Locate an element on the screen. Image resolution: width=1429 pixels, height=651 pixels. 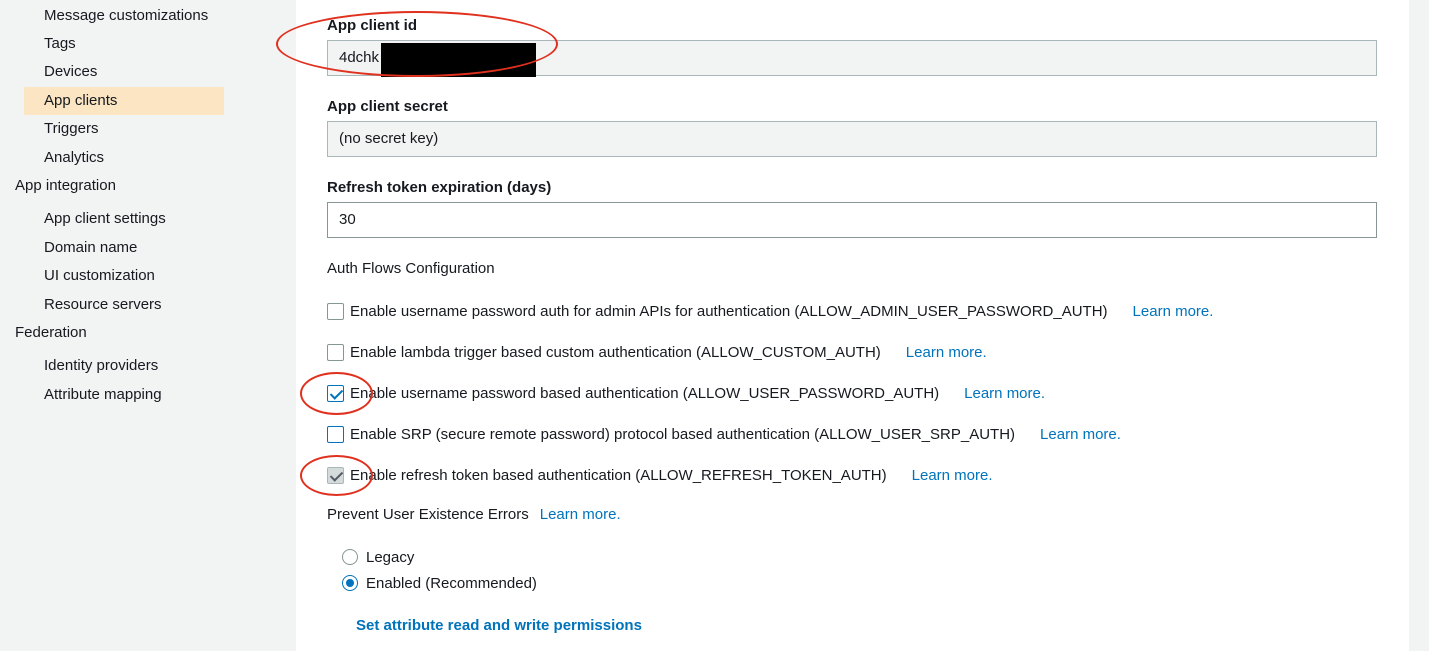
radio-row-legacy: Legacy is located at coordinates (378, 557).